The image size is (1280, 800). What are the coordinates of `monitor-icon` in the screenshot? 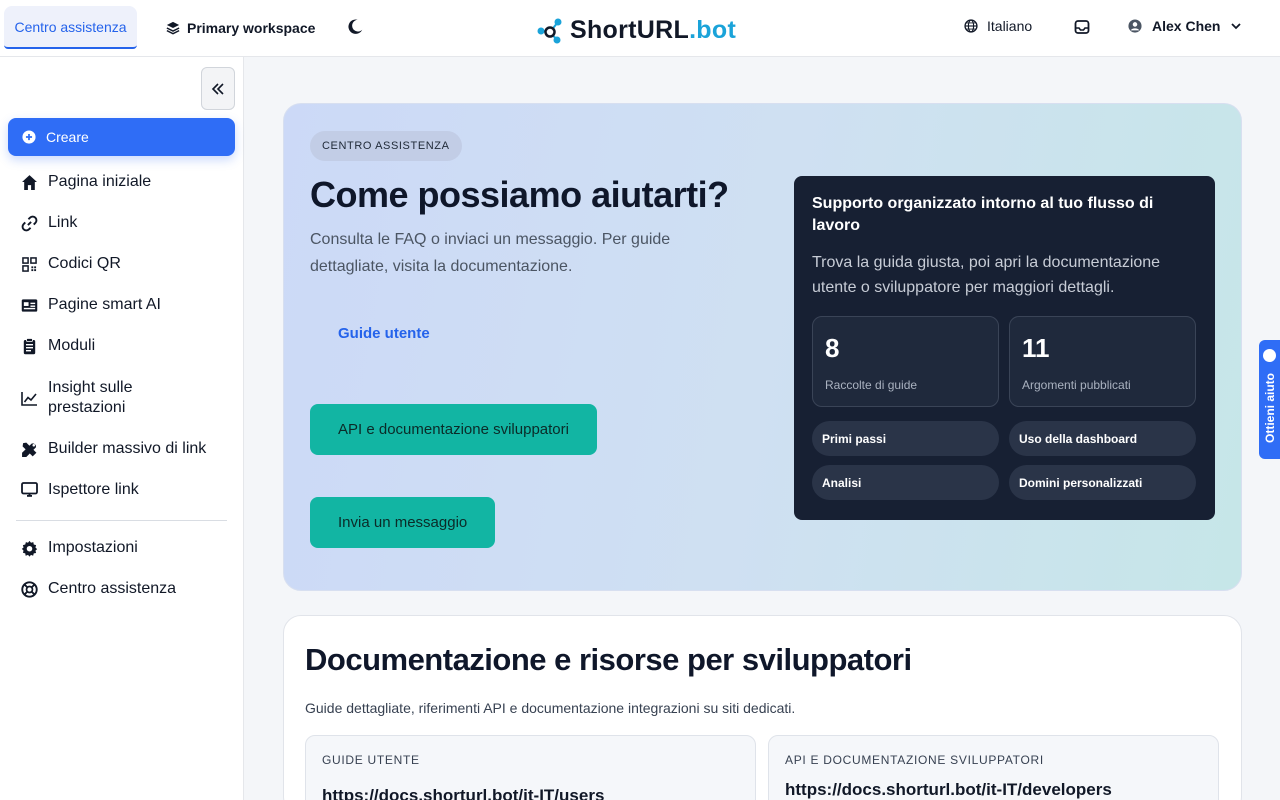 It's located at (29, 489).